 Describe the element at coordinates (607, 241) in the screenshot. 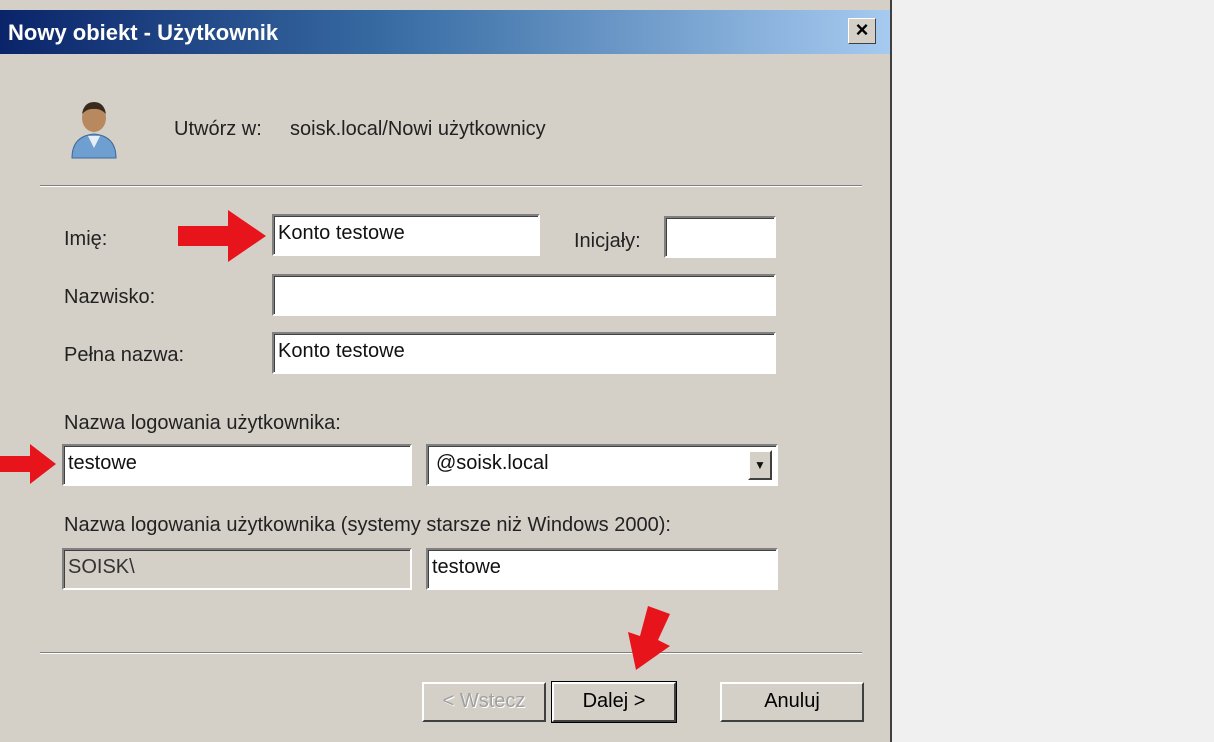

I see `initials-label: Inicjały:` at that location.